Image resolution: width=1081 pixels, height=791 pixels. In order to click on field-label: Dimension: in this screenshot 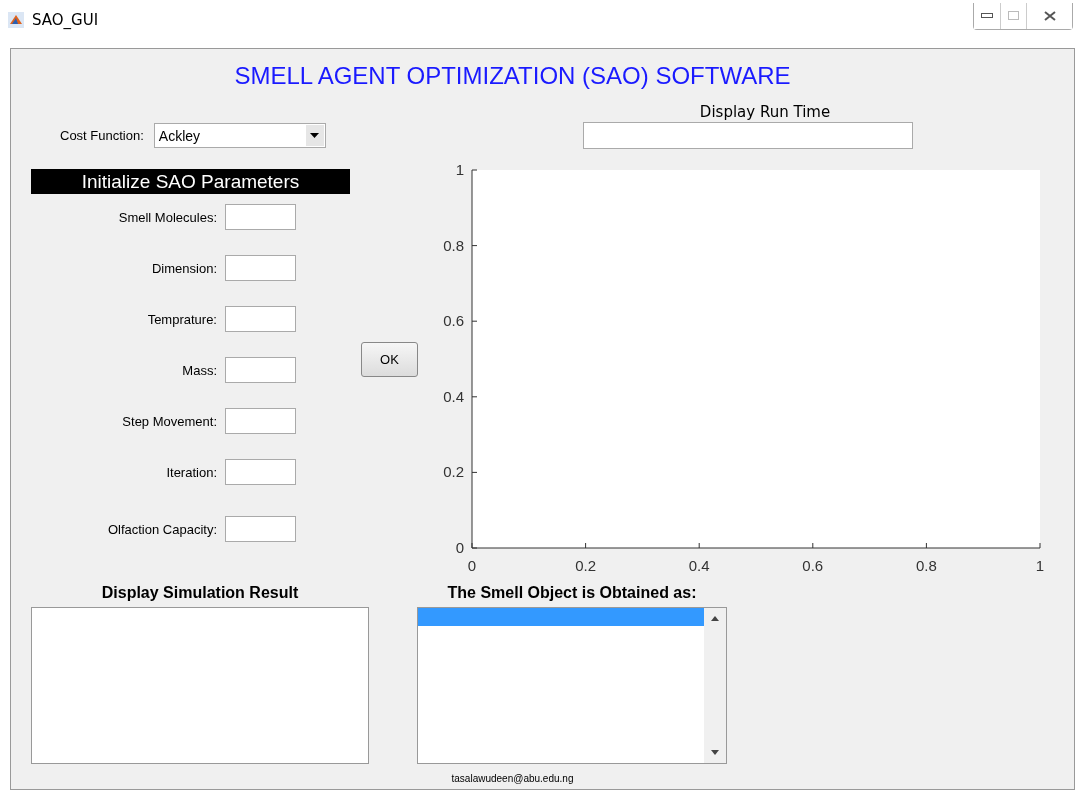, I will do `click(184, 268)`.